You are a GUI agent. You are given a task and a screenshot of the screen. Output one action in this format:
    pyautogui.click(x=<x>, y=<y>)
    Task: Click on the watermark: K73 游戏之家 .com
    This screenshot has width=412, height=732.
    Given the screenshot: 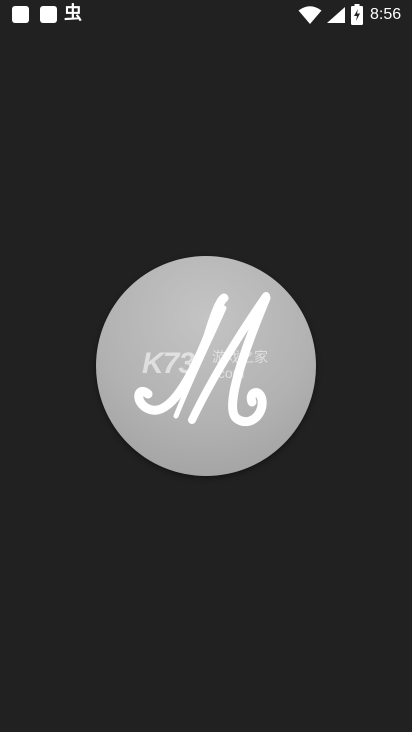 What is the action you would take?
    pyautogui.click(x=208, y=366)
    